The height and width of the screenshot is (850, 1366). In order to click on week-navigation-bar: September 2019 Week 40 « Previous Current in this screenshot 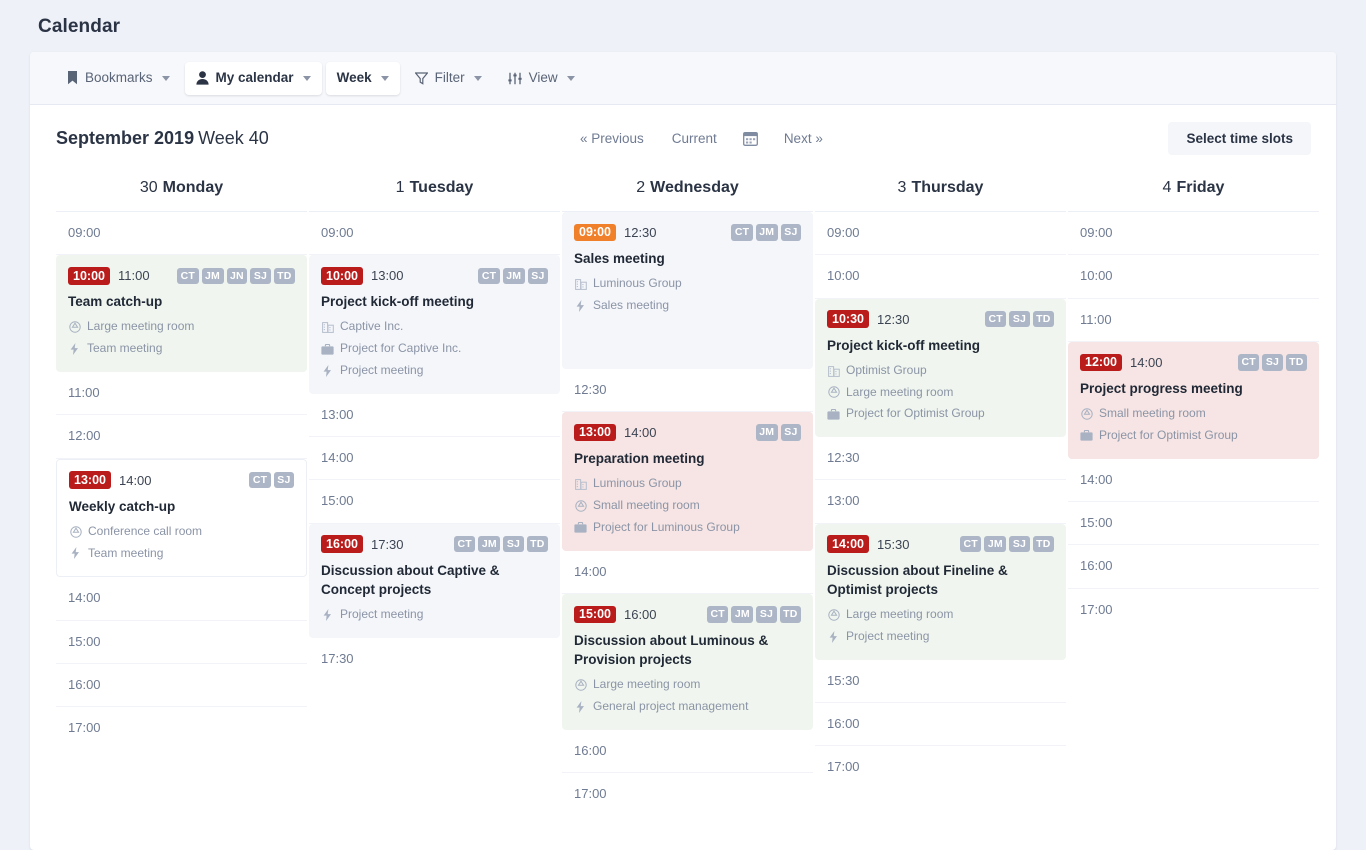, I will do `click(683, 138)`.